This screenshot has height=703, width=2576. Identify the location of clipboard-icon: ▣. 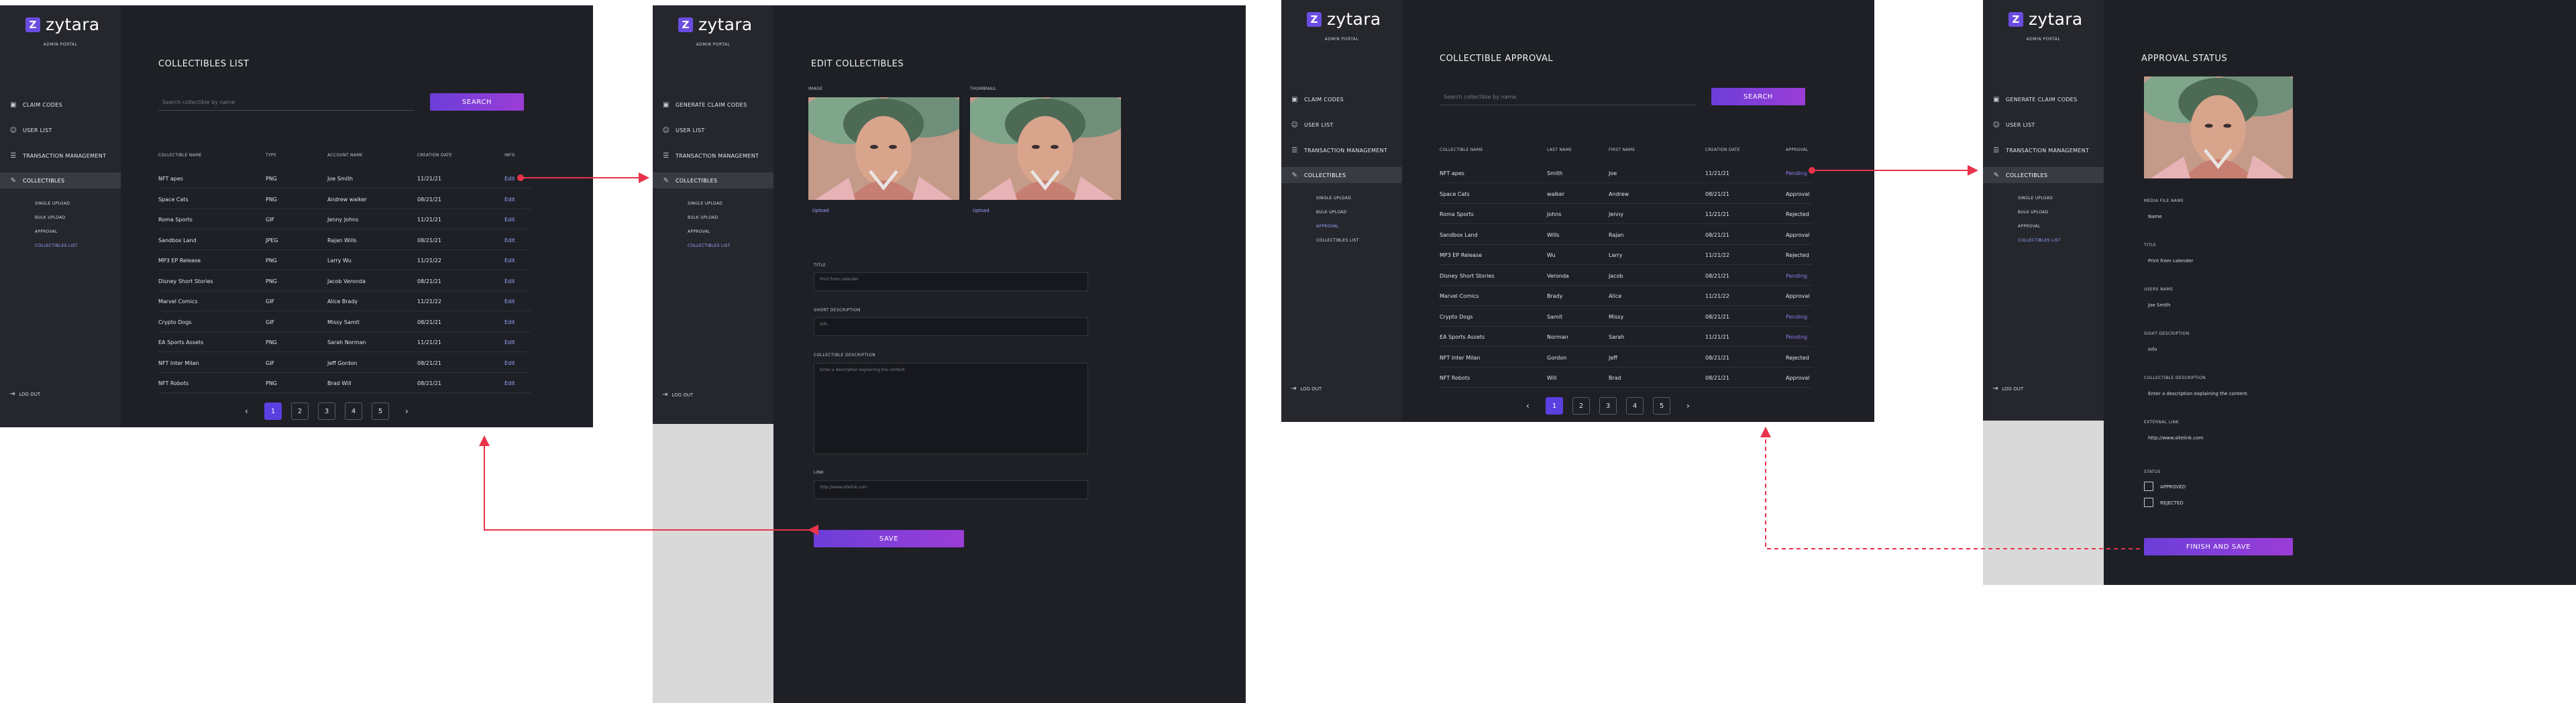
(666, 105).